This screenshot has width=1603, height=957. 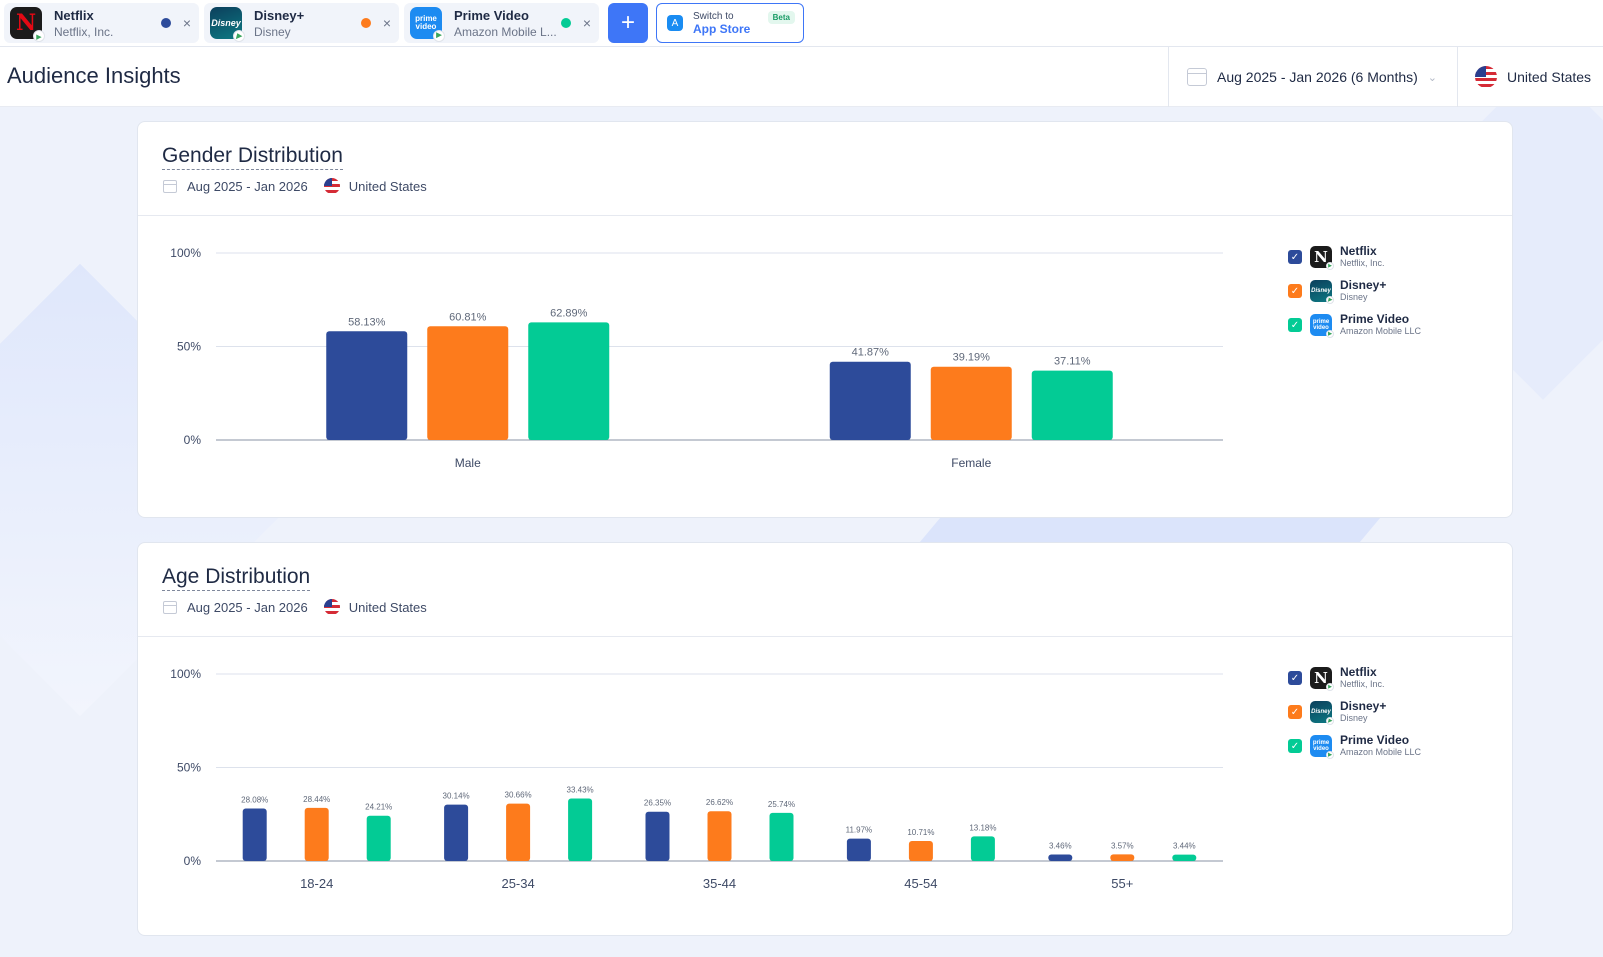 What do you see at coordinates (1060, 846) in the screenshot?
I see `data-label: 3.46%` at bounding box center [1060, 846].